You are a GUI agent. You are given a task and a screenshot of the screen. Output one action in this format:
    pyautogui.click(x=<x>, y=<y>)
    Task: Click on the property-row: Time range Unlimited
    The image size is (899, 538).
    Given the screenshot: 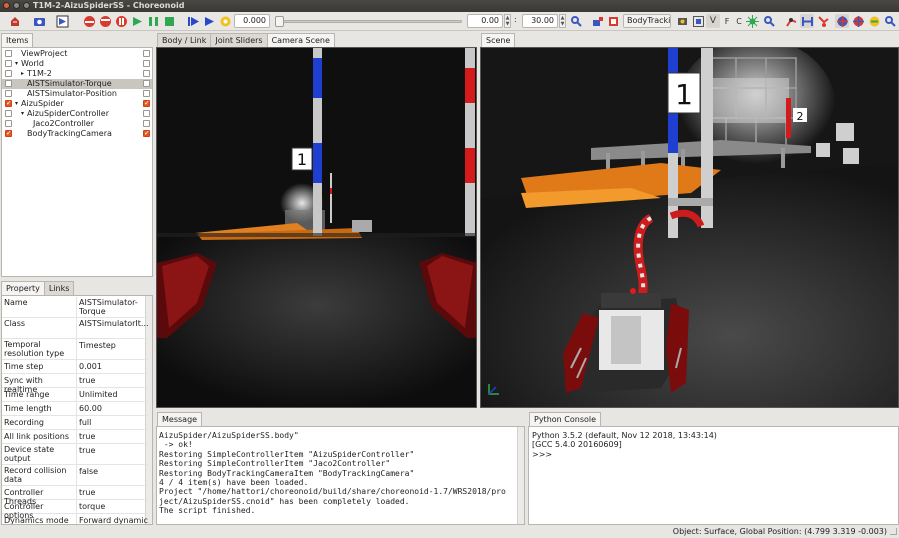 What is the action you would take?
    pyautogui.click(x=75, y=395)
    